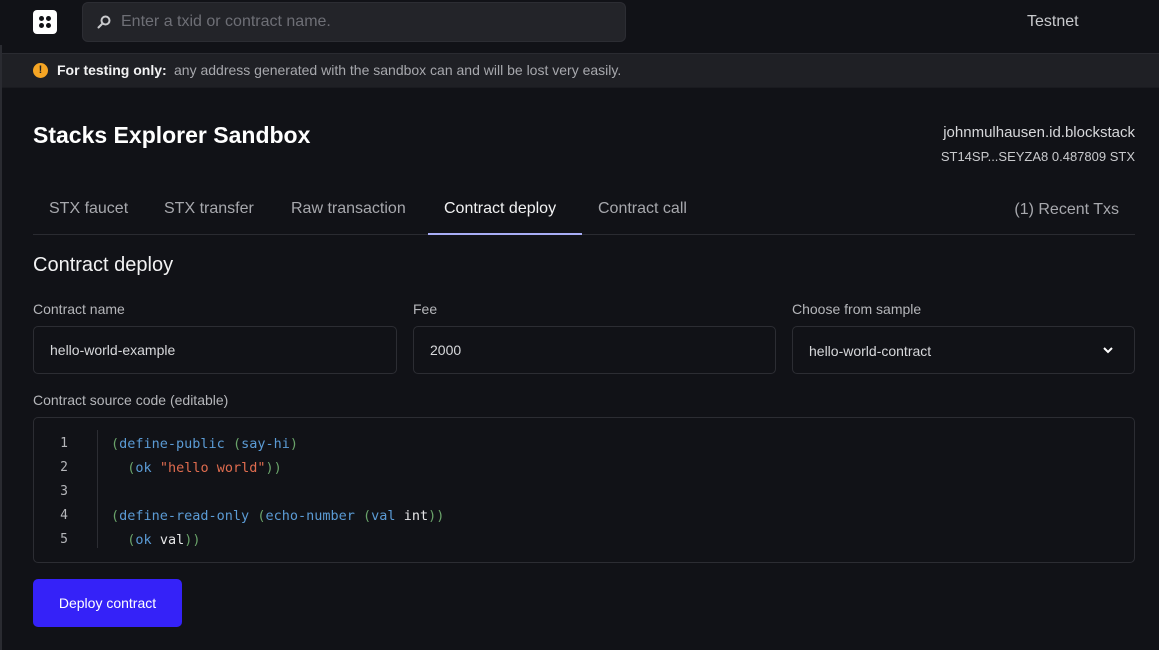 The image size is (1159, 650). Describe the element at coordinates (1039, 132) in the screenshot. I see `user-name: johnmulhausen.id.blockstack` at that location.